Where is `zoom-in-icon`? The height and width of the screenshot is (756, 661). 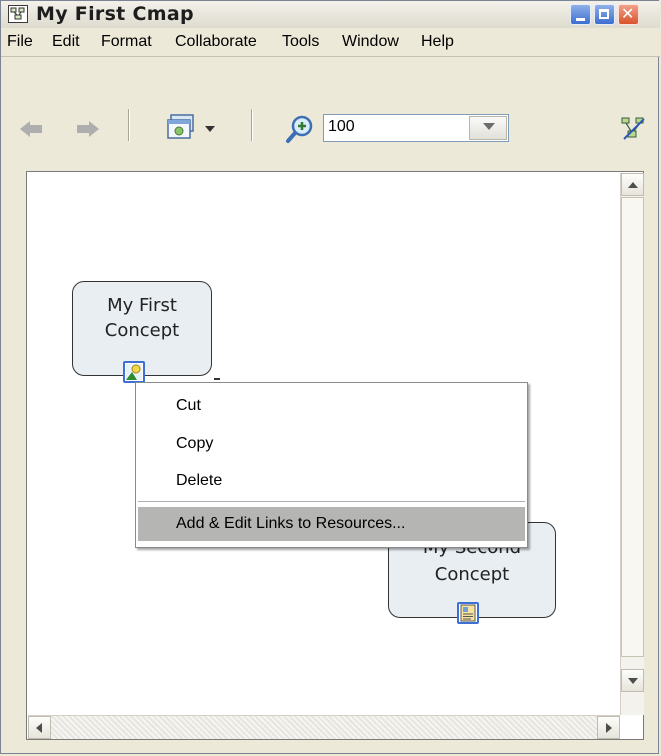
zoom-in-icon is located at coordinates (300, 129).